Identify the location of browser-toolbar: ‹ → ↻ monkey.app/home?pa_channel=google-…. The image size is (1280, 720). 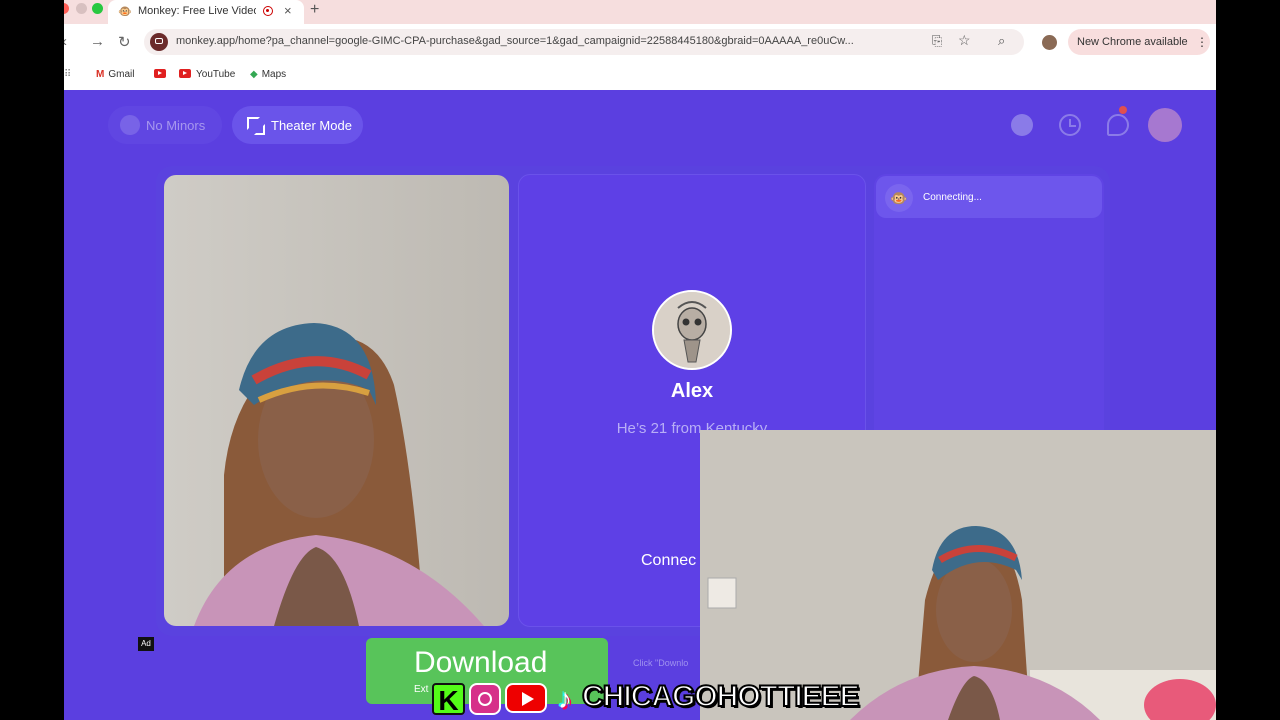
(640, 42).